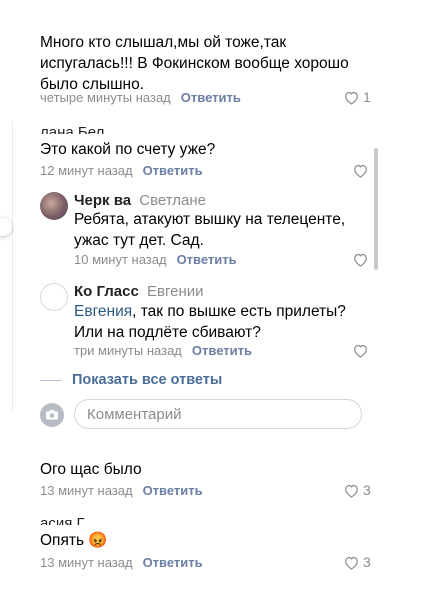 This screenshot has width=428, height=601. Describe the element at coordinates (62, 540) in the screenshot. I see `comment-text: Опять` at that location.